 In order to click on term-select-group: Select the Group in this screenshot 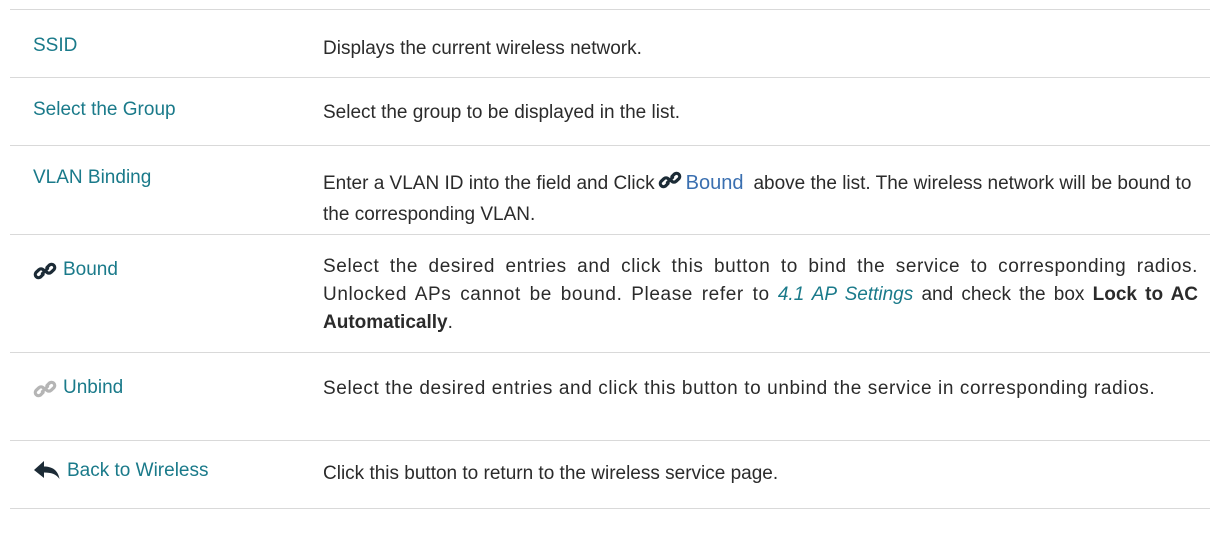, I will do `click(104, 109)`.